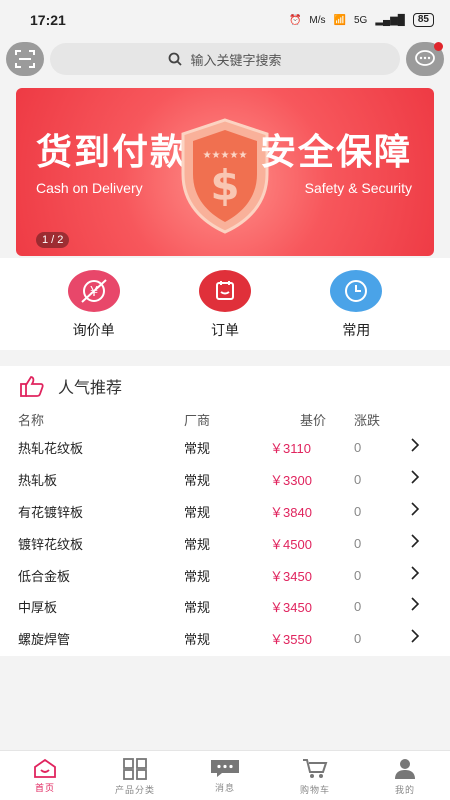 This screenshot has height=800, width=450. I want to click on product-name: 螺旋焊管, so click(44, 640).